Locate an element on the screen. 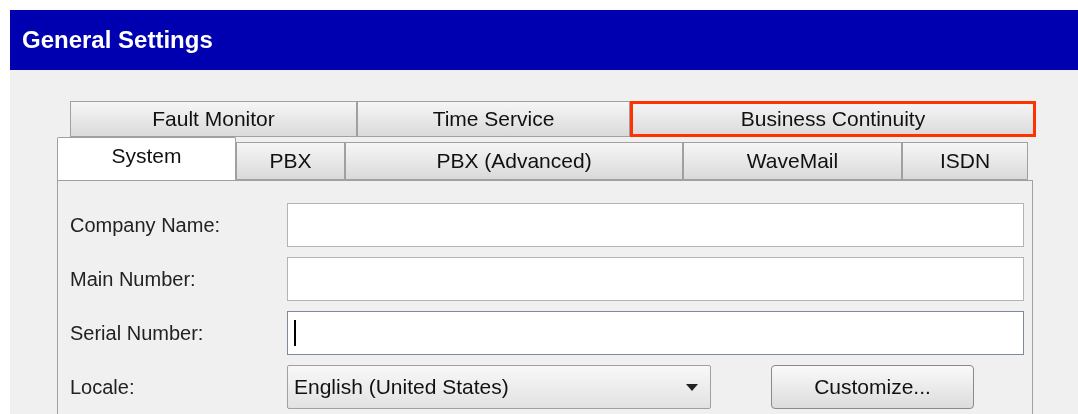 This screenshot has height=414, width=1078. field-label: Serial Number: is located at coordinates (137, 333).